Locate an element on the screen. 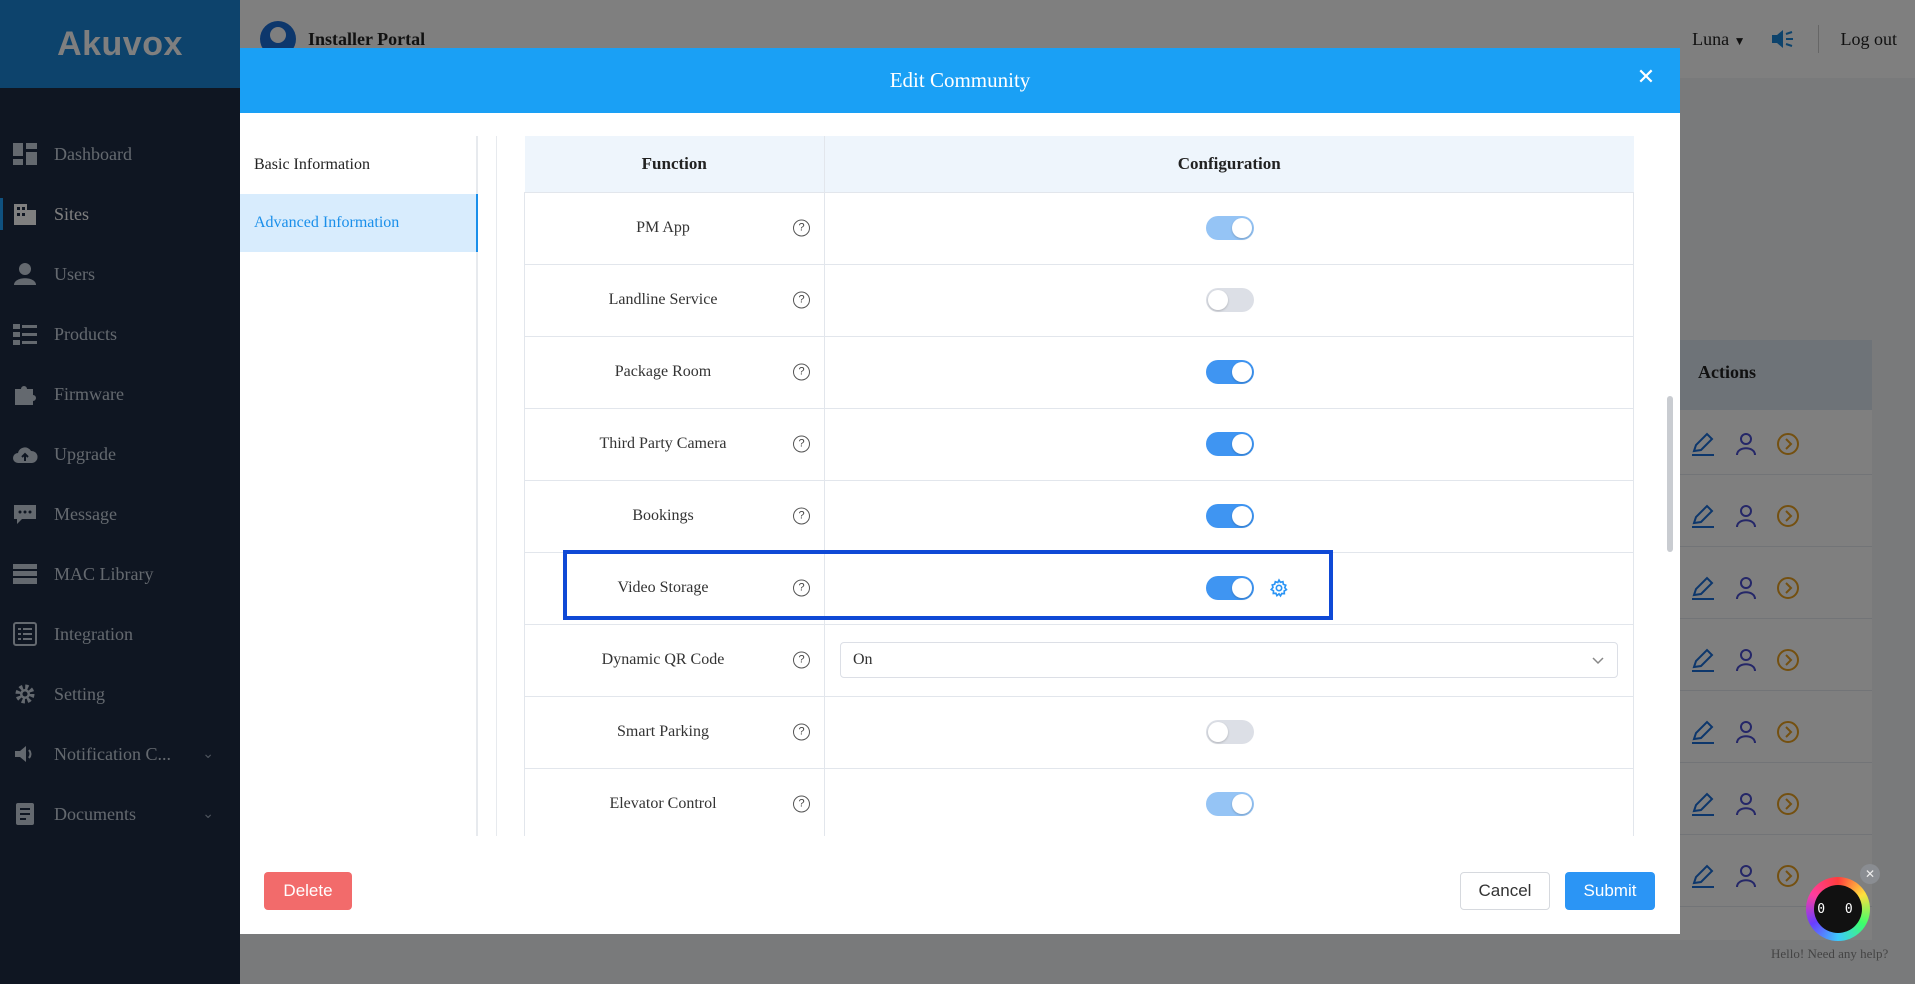  delete-button: Delete is located at coordinates (308, 891).